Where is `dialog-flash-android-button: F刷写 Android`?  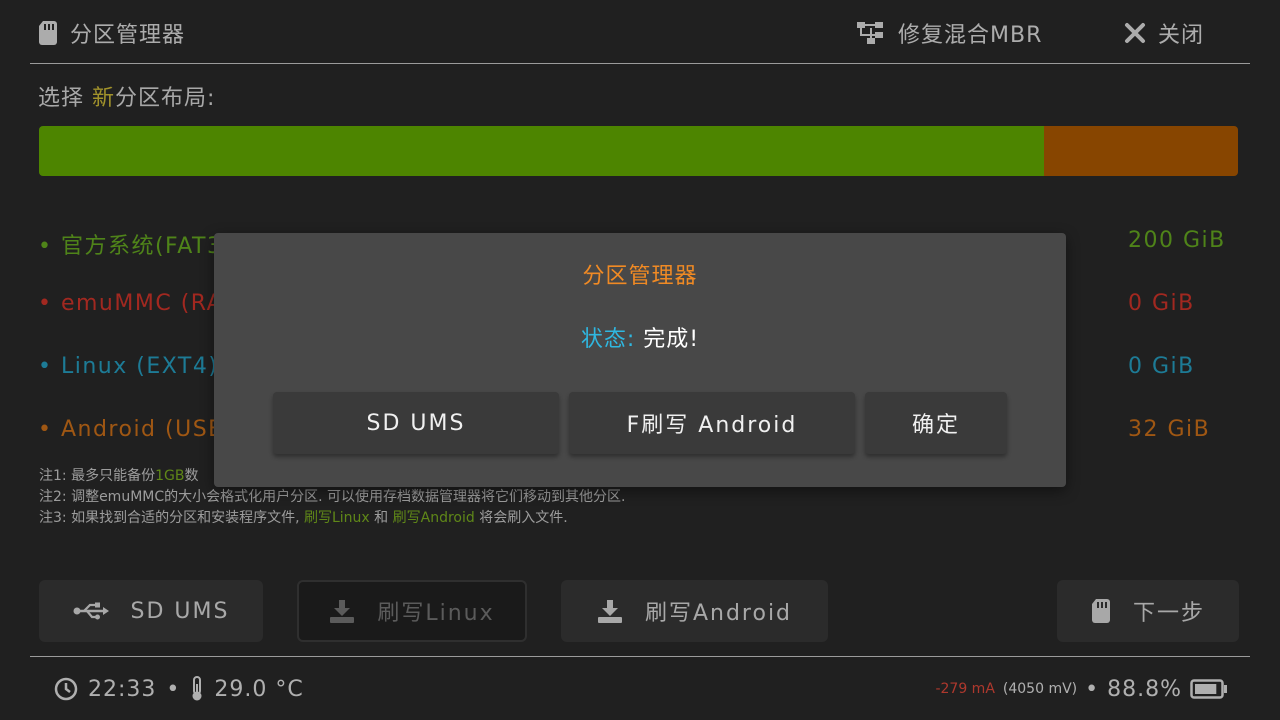 dialog-flash-android-button: F刷写 Android is located at coordinates (712, 423).